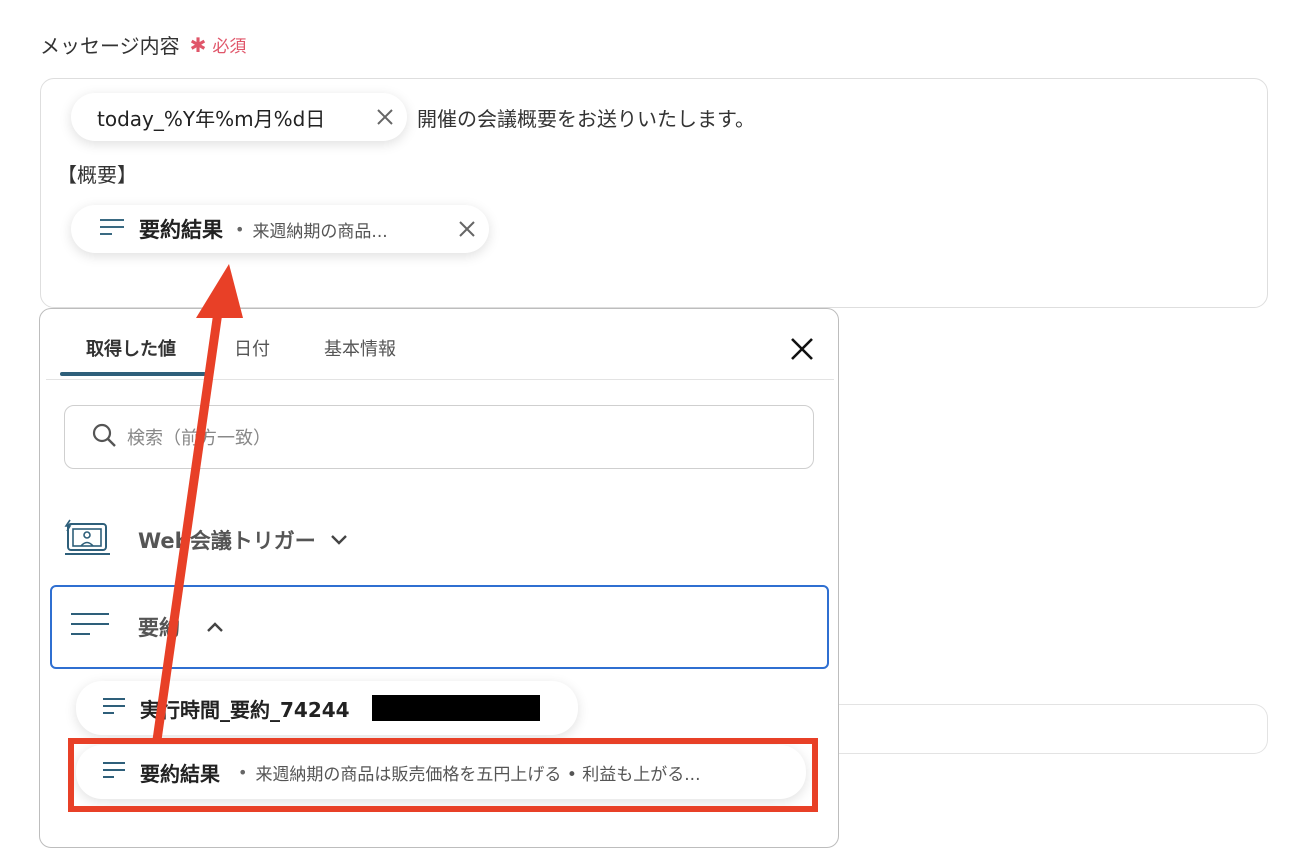  I want to click on close-icon, so click(802, 349).